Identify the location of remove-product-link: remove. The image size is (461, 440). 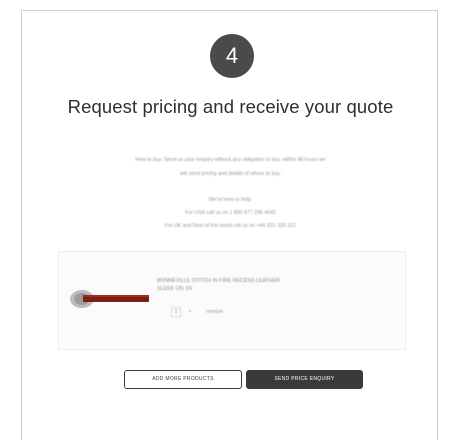
(214, 312).